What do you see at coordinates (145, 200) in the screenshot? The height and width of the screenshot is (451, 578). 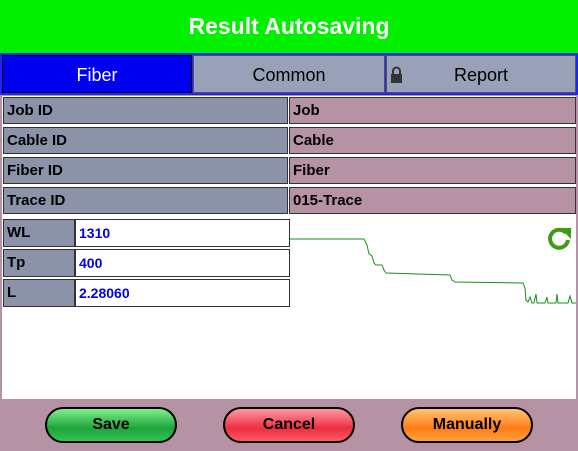 I see `trace-id-label: Trace ID` at bounding box center [145, 200].